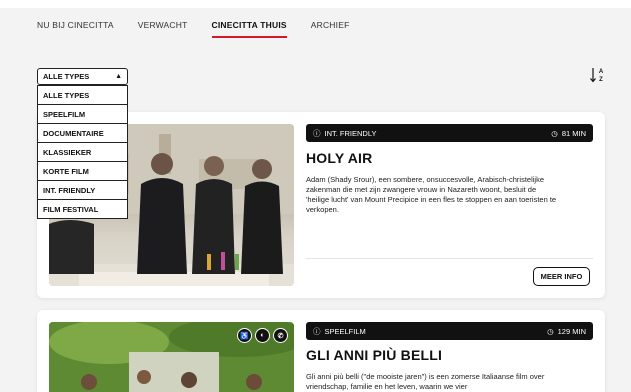 This screenshot has width=631, height=392. I want to click on film-type: ⓘ INT. FRIENDLY, so click(344, 133).